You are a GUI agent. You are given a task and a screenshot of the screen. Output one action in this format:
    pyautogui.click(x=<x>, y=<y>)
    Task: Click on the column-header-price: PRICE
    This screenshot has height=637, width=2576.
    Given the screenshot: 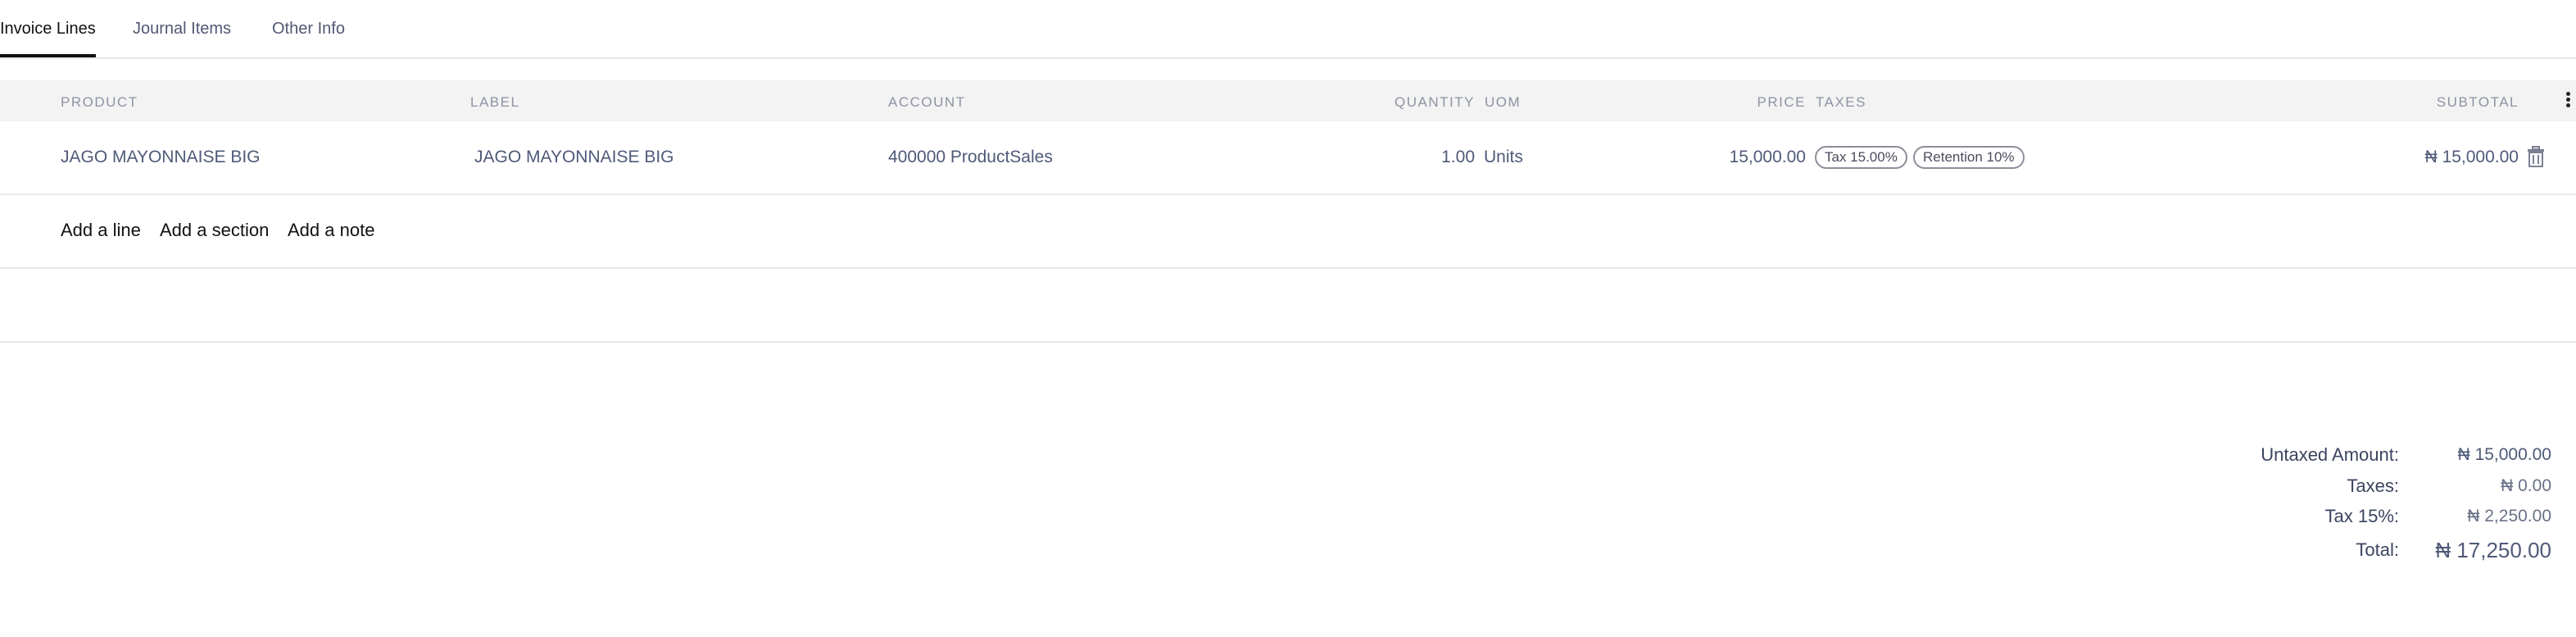 What is the action you would take?
    pyautogui.click(x=1755, y=102)
    